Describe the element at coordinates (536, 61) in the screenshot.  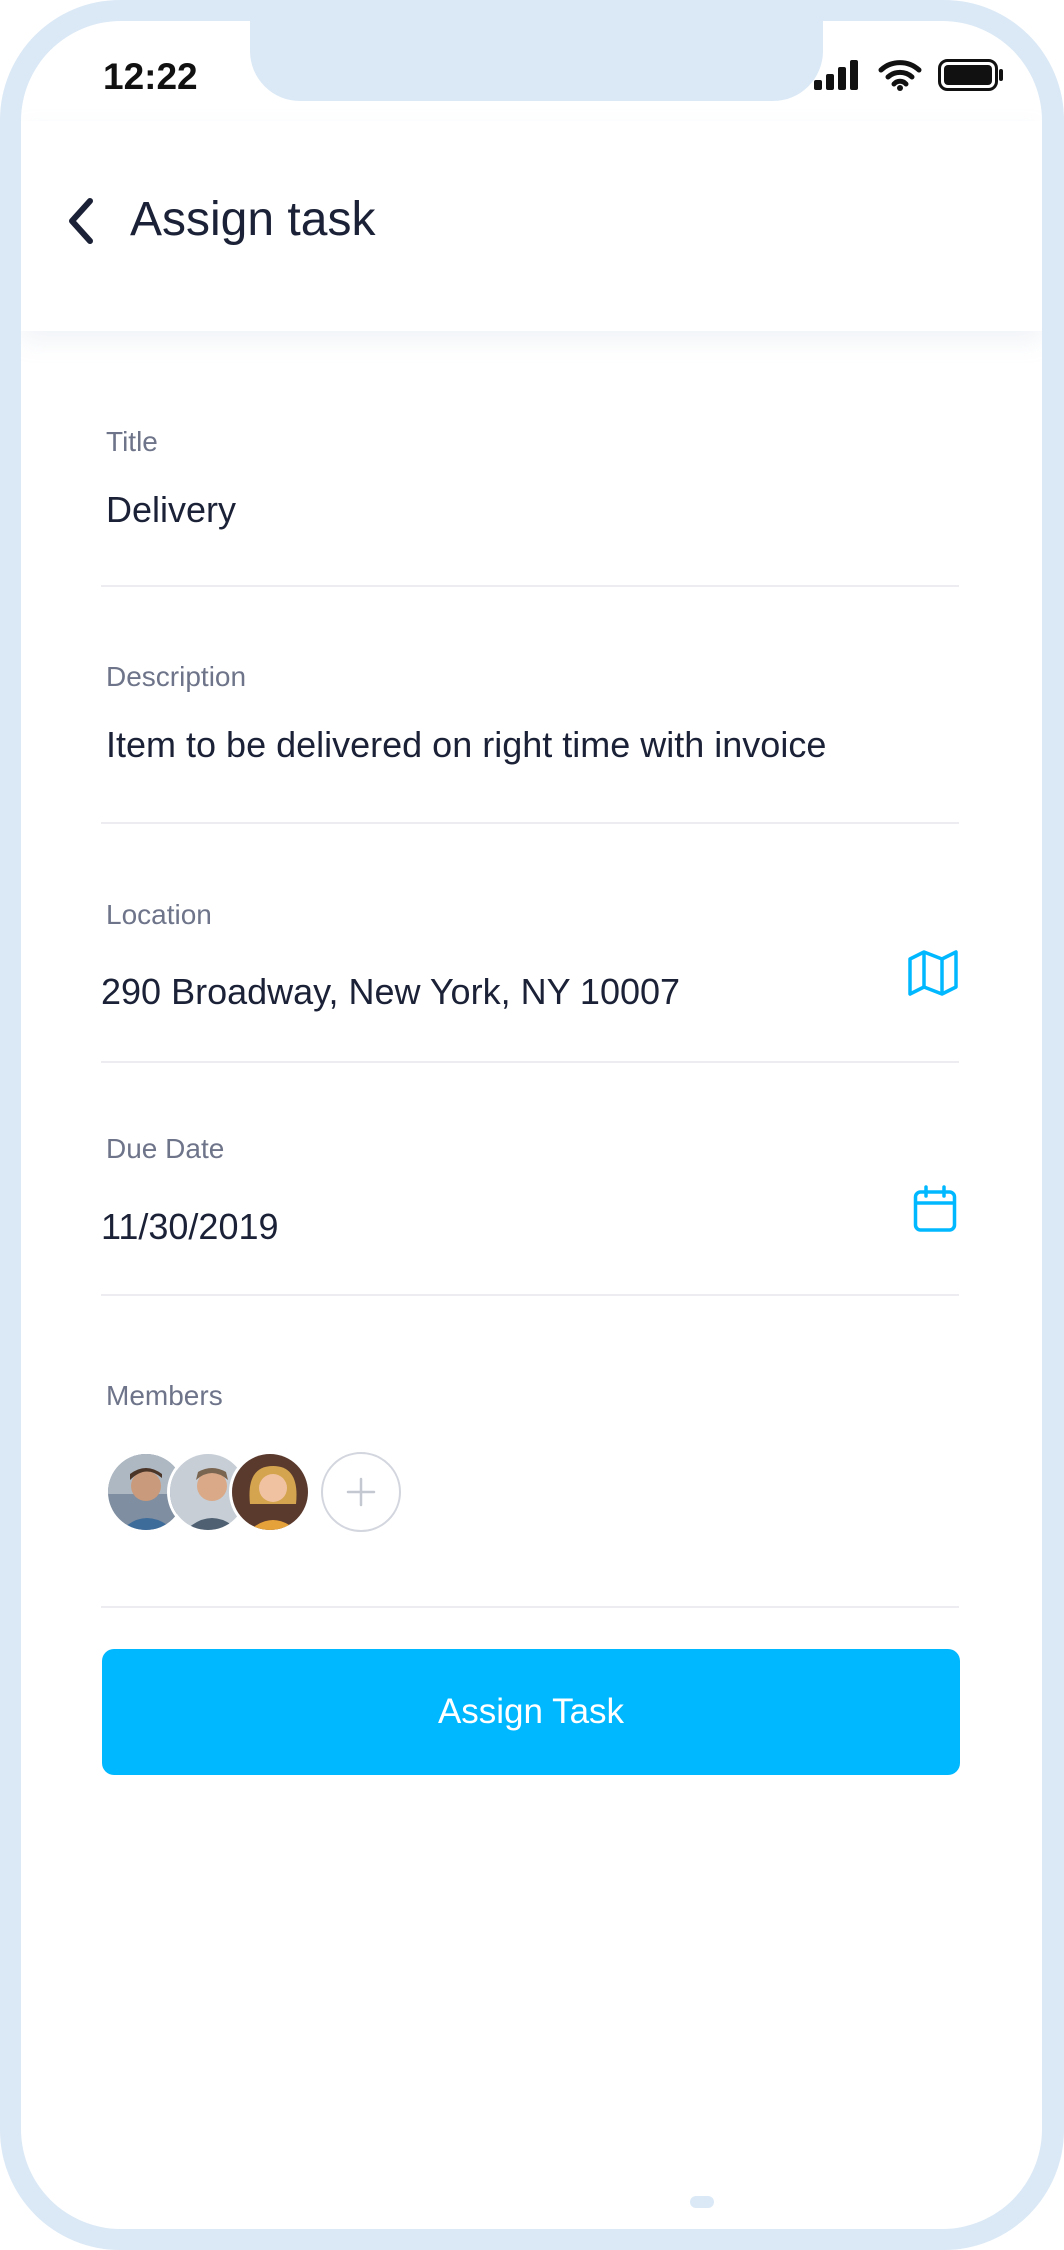
I see `device-notch` at that location.